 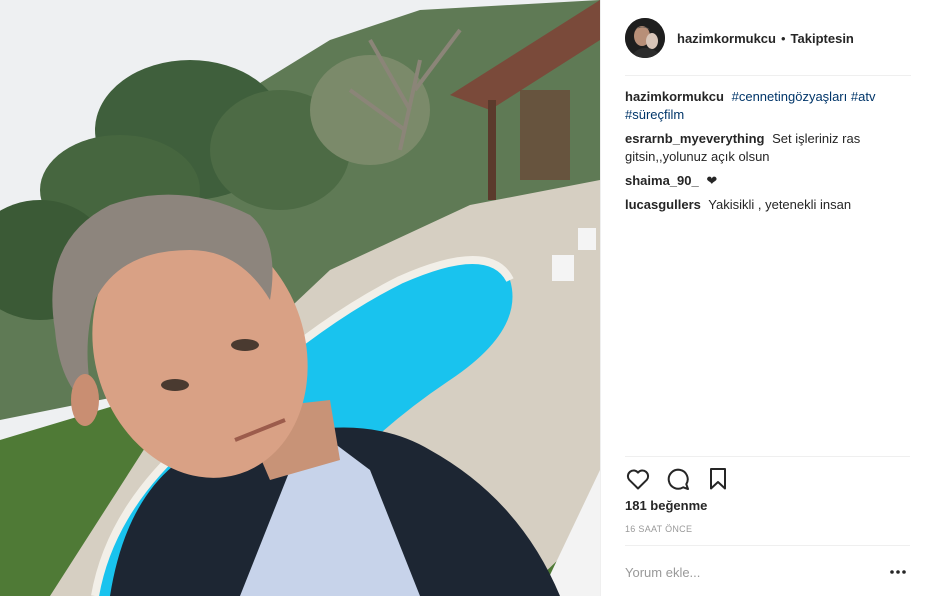 What do you see at coordinates (790, 96) in the screenshot?
I see `hashtag-link: #cennetingözyaşları` at bounding box center [790, 96].